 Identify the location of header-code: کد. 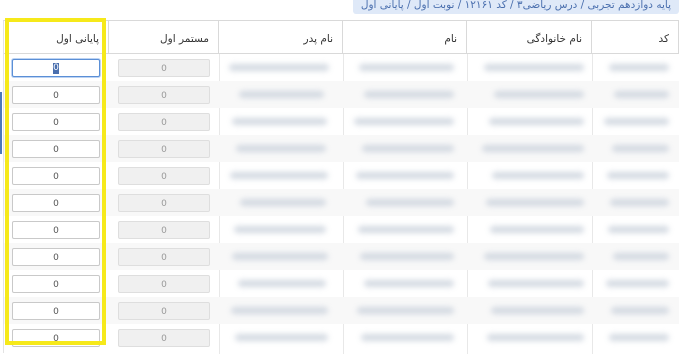
(635, 37).